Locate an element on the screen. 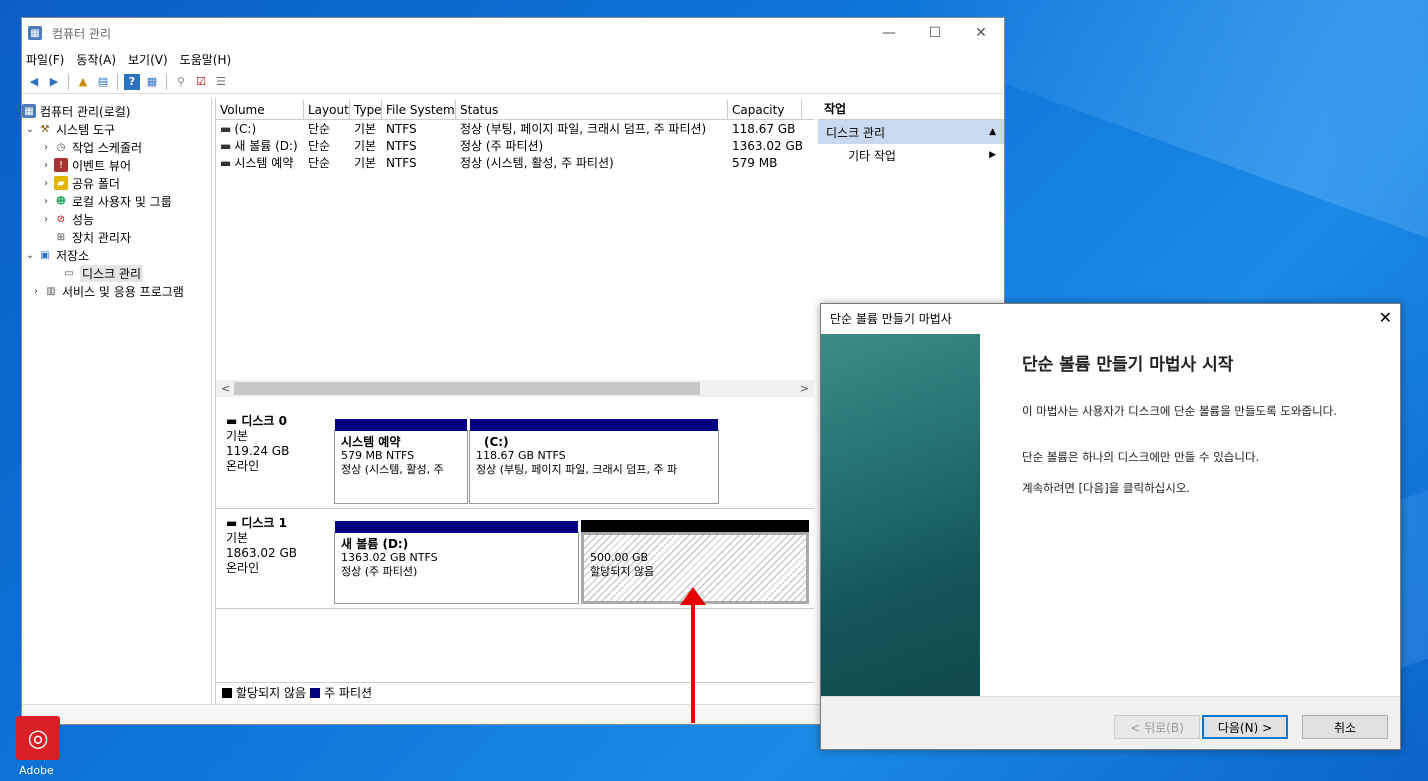  disk-icon: ▬ is located at coordinates (232, 523).